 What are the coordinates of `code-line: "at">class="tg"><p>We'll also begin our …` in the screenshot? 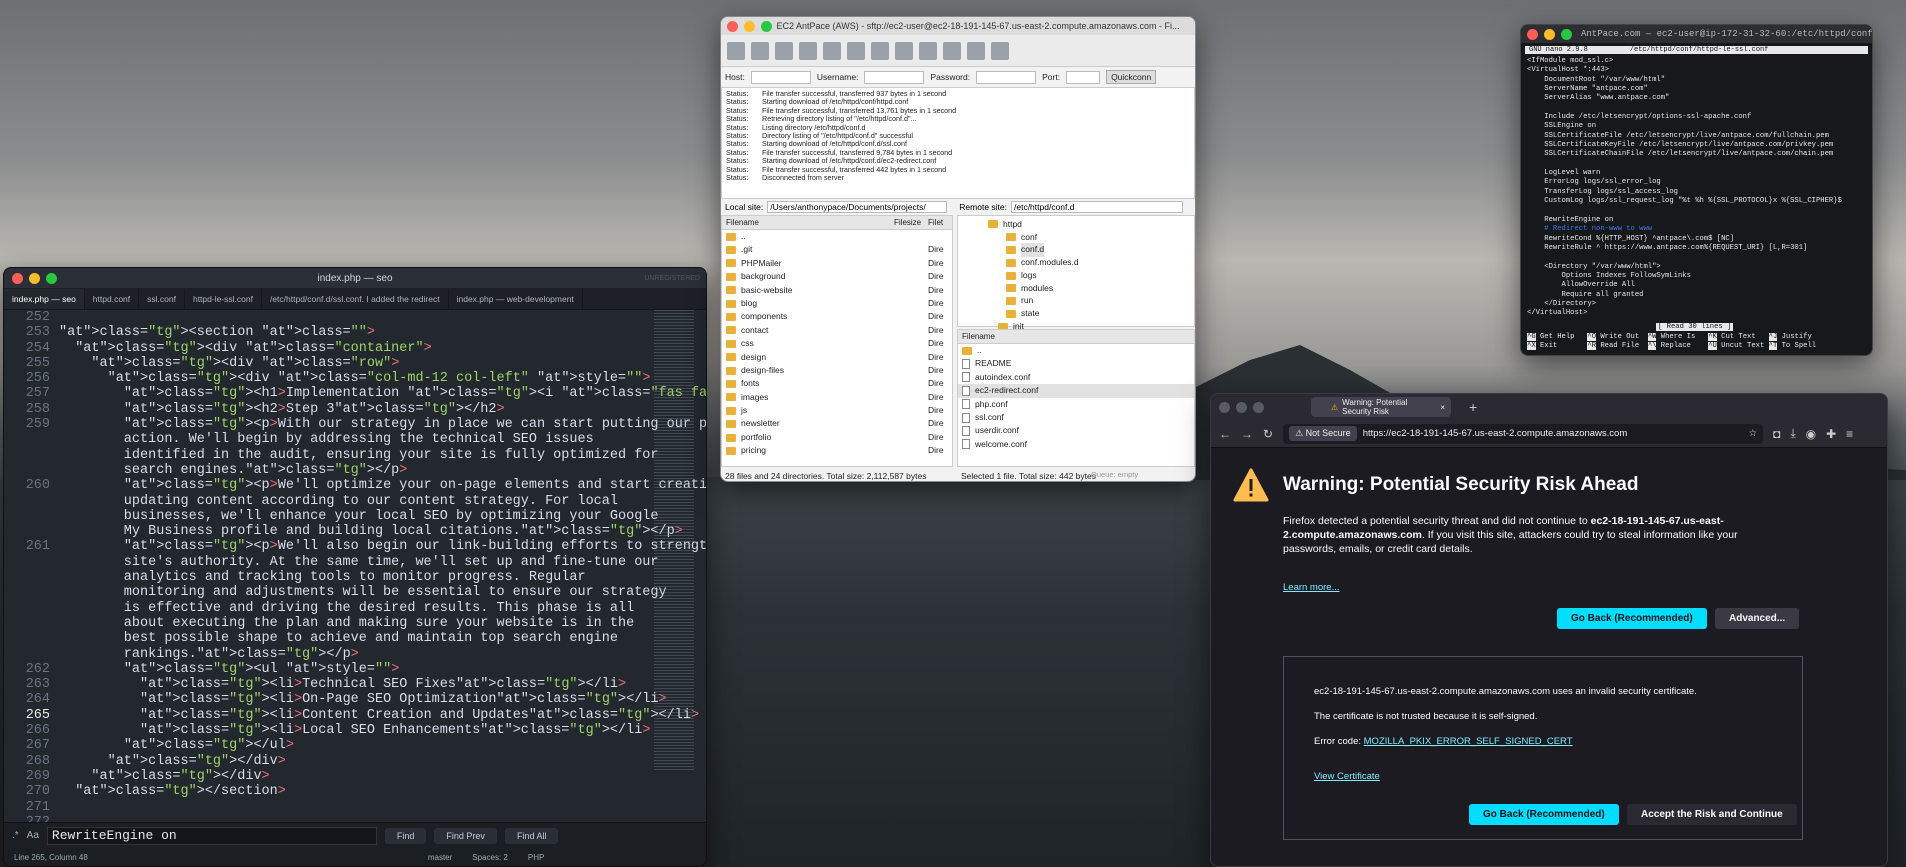 It's located at (382, 546).